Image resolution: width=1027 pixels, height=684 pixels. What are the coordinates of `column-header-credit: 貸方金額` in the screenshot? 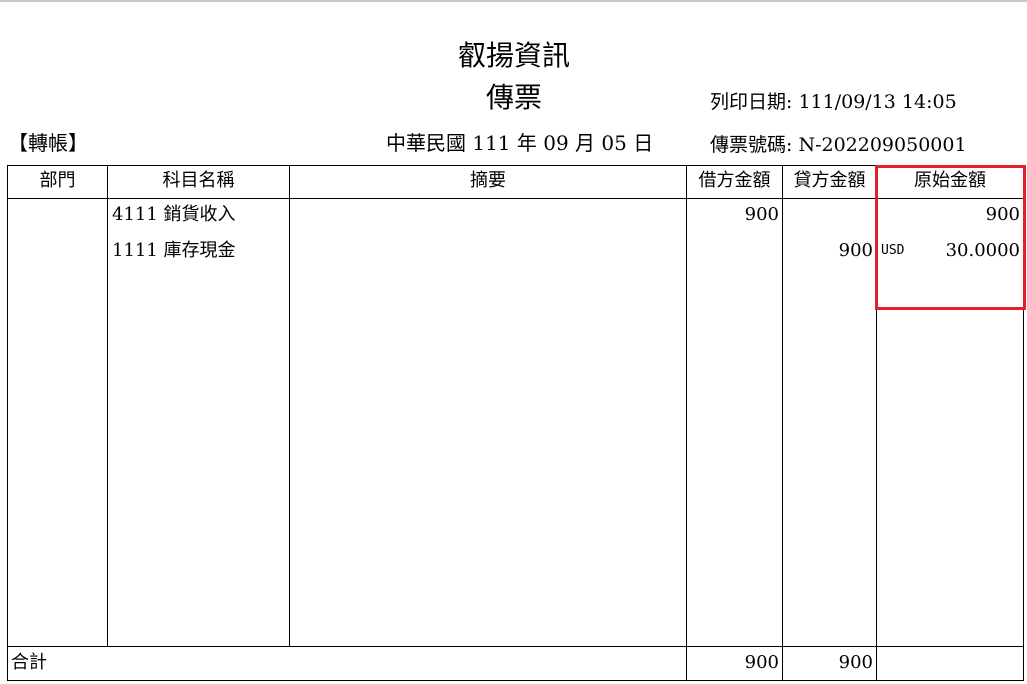 It's located at (829, 180).